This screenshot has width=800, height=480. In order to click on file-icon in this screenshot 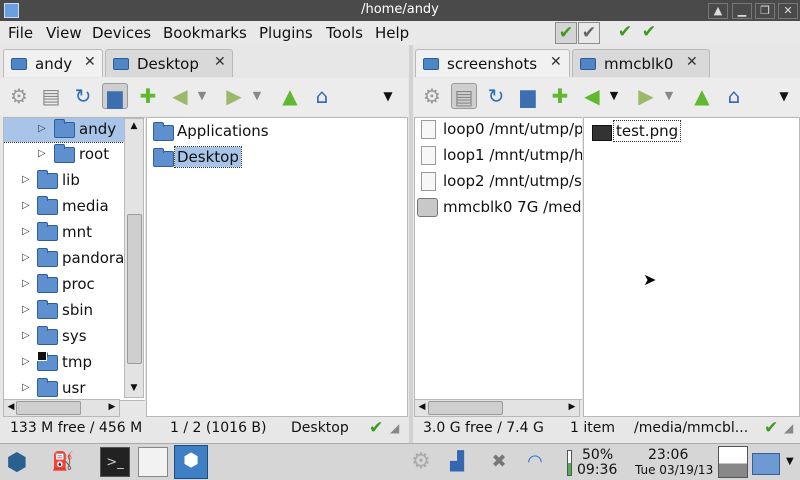, I will do `click(428, 155)`.